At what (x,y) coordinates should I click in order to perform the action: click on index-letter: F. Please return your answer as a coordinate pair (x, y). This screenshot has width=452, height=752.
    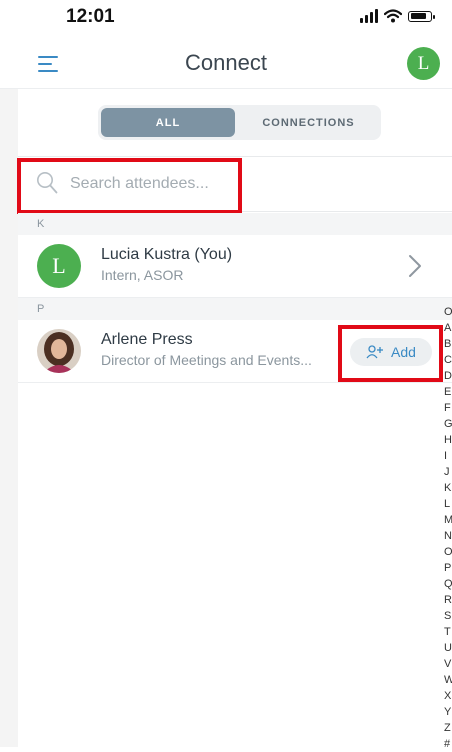
    Looking at the image, I should click on (448, 408).